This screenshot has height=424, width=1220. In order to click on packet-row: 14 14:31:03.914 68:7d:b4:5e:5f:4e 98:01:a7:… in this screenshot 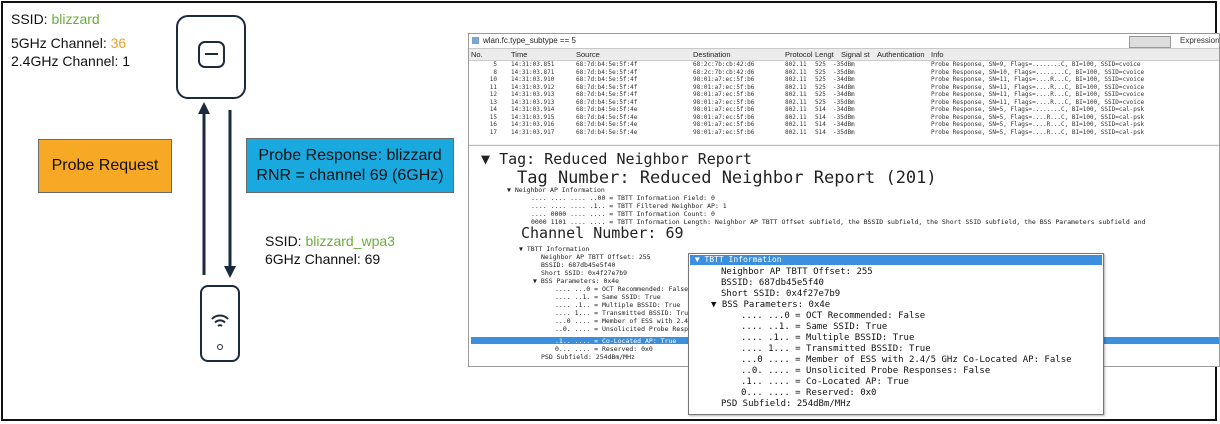, I will do `click(844, 110)`.